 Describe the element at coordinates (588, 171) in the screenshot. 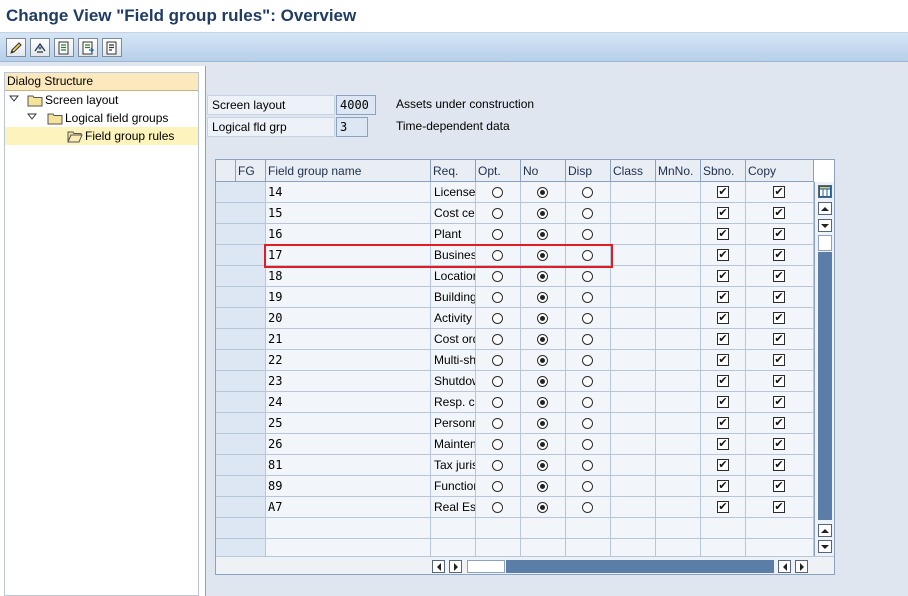

I see `column-header-disp: Disp` at that location.